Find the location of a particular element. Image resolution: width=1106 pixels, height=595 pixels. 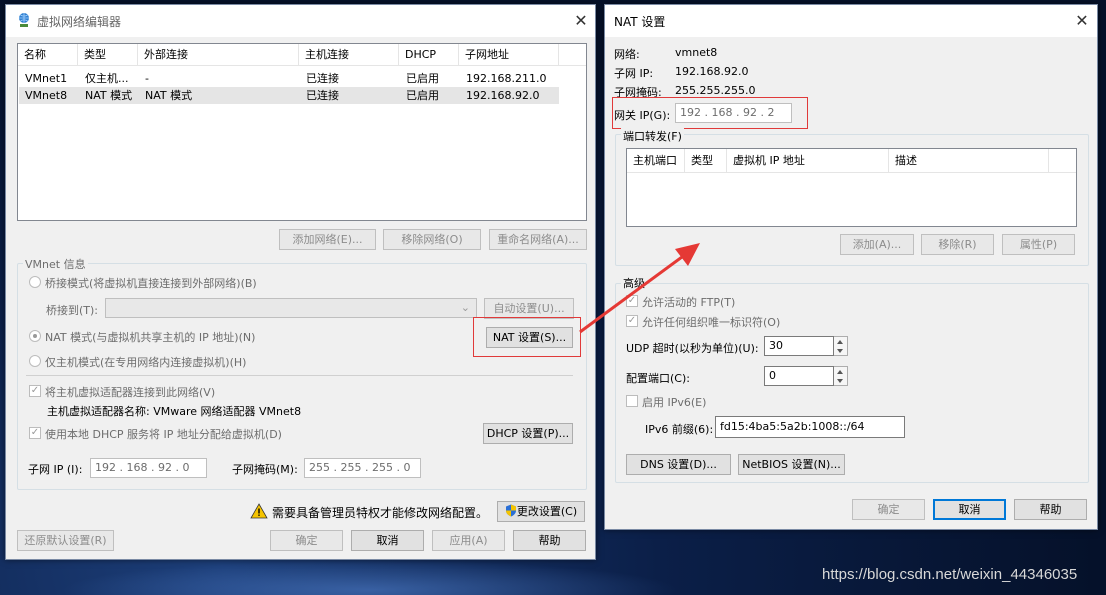

annotation-arrow is located at coordinates (639, 288).